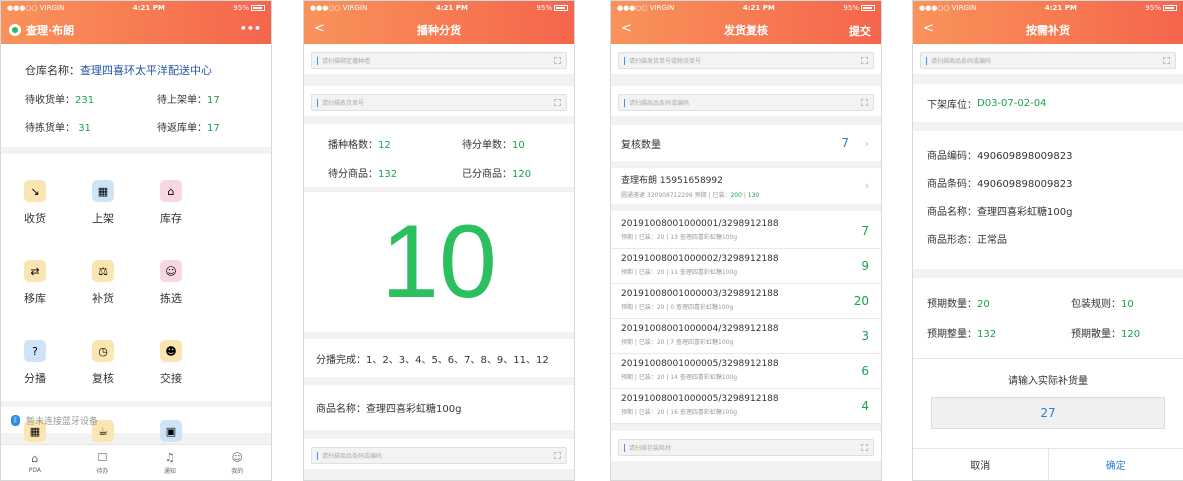 The width and height of the screenshot is (1183, 481). Describe the element at coordinates (35, 463) in the screenshot. I see `tab-pda: ⌂ PDA` at that location.